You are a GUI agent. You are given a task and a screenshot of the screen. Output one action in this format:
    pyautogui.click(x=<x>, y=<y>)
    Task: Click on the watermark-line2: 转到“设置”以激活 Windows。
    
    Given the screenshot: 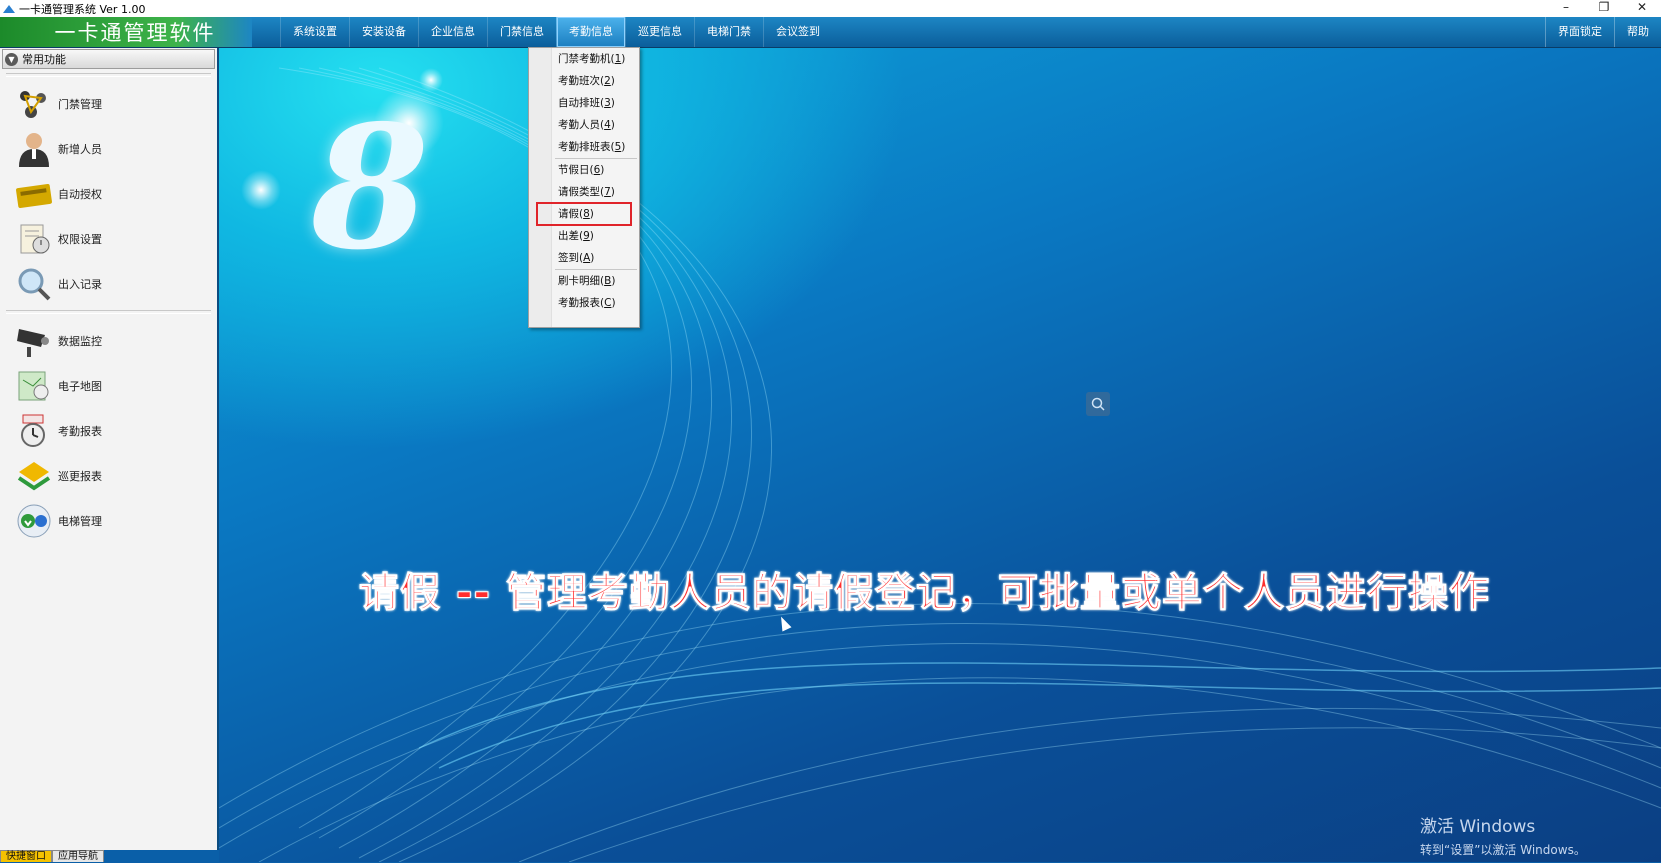 What is the action you would take?
    pyautogui.click(x=1503, y=850)
    